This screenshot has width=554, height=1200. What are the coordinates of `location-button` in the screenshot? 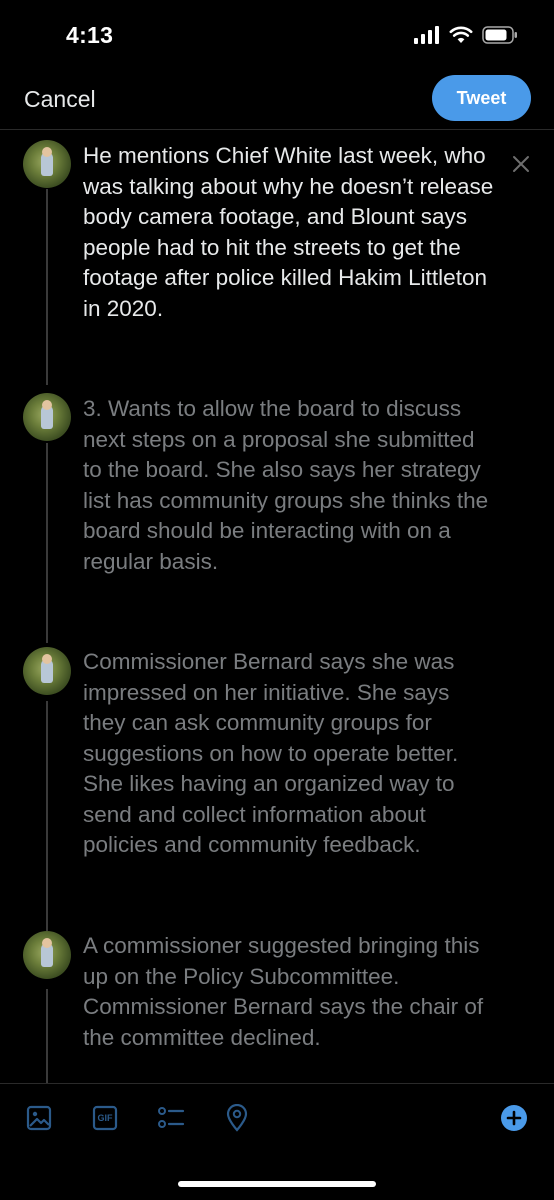 It's located at (237, 1118).